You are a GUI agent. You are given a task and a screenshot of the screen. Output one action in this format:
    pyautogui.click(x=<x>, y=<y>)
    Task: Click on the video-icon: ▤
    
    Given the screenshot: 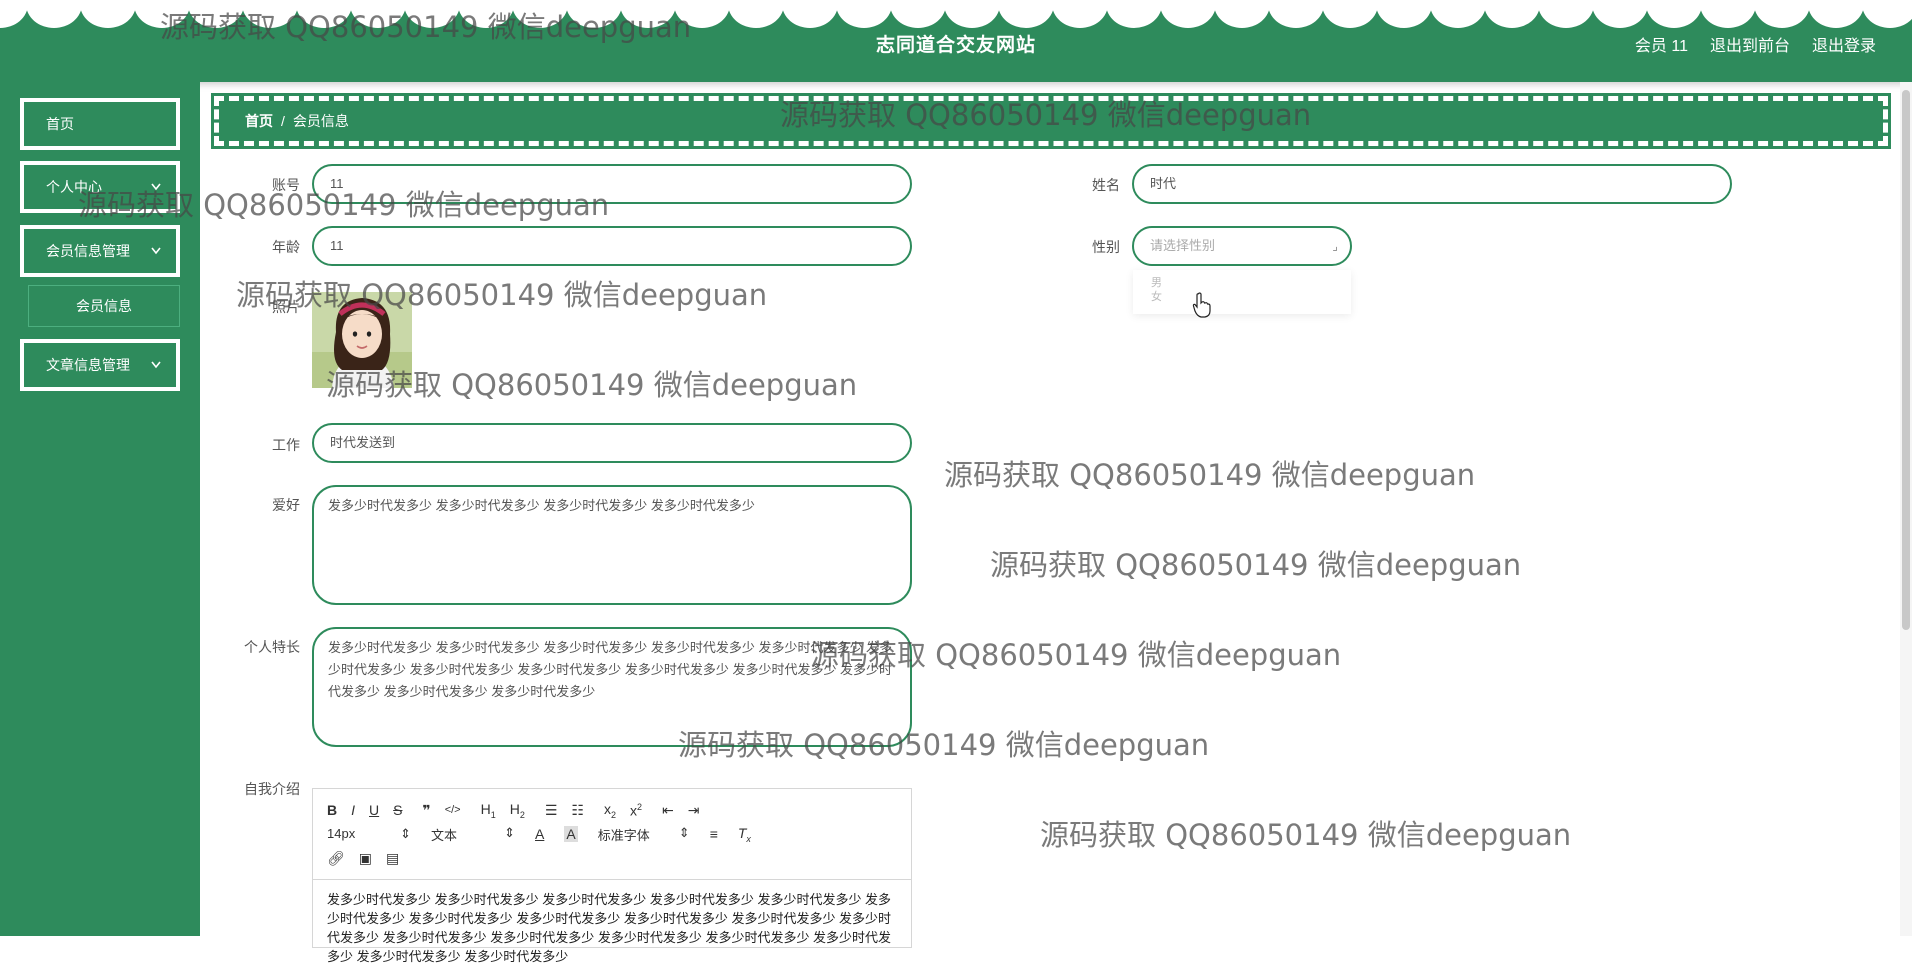 What is the action you would take?
    pyautogui.click(x=392, y=858)
    